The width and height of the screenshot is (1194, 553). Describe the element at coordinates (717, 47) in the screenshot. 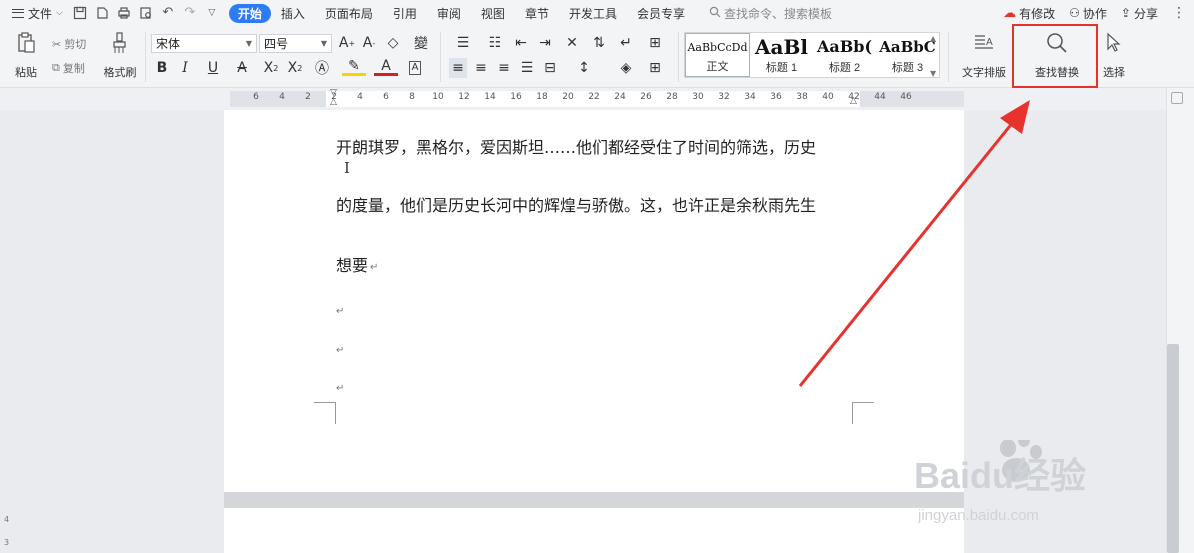

I see `style-preview: AaBbCcDd` at that location.